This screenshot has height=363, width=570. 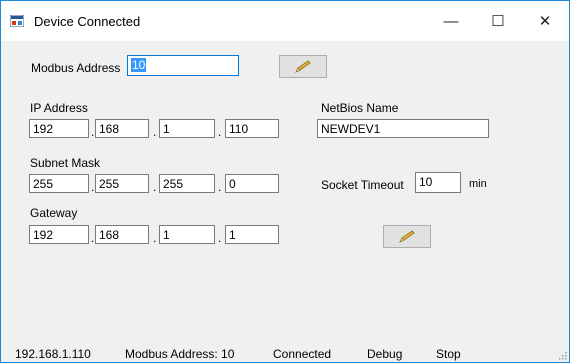 I want to click on minimize-icon: —, so click(x=451, y=21).